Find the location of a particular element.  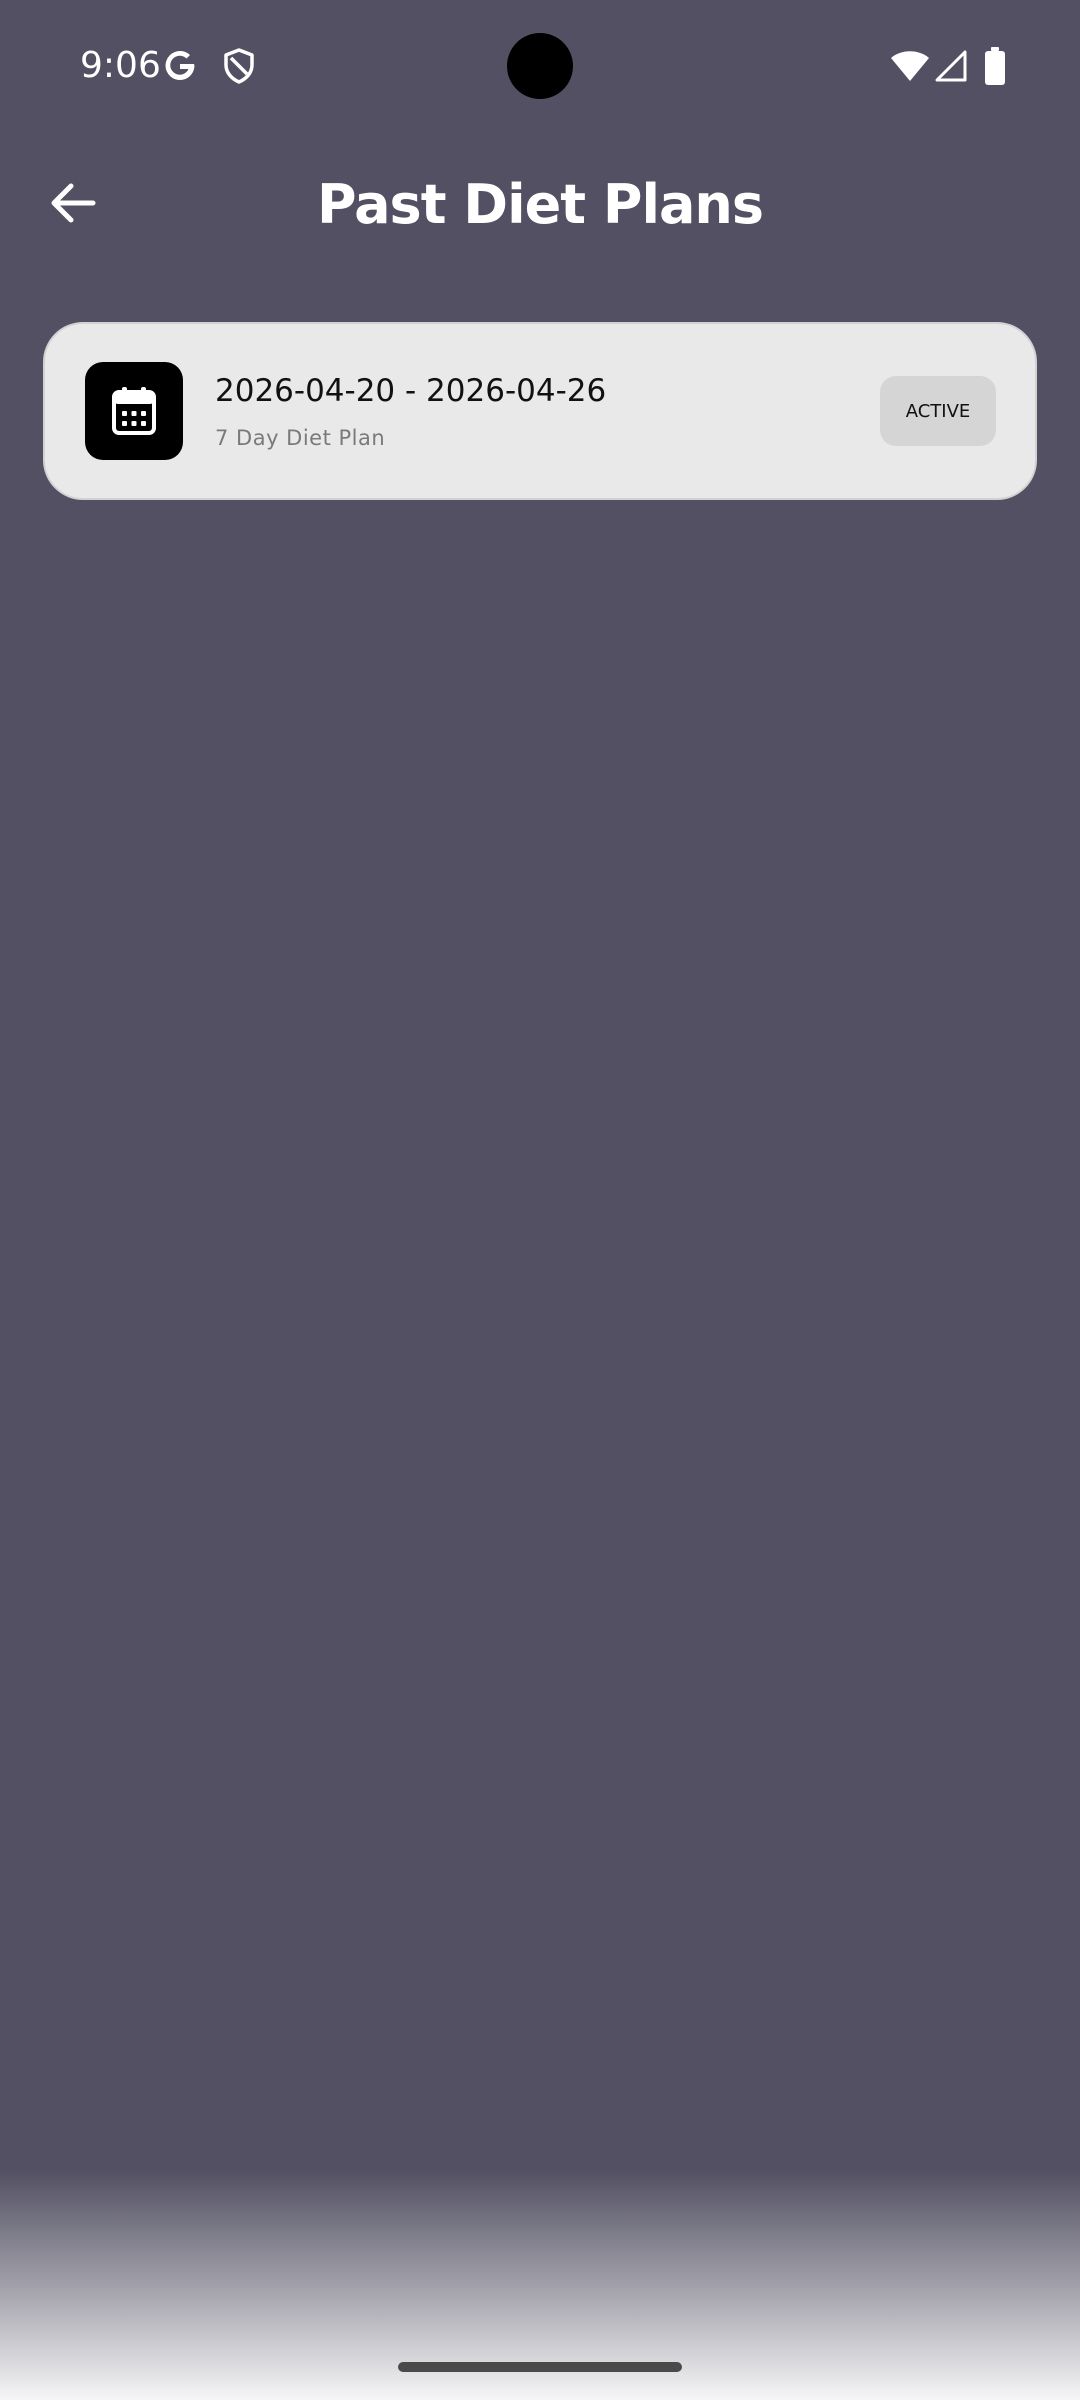

calendar-icon is located at coordinates (134, 411).